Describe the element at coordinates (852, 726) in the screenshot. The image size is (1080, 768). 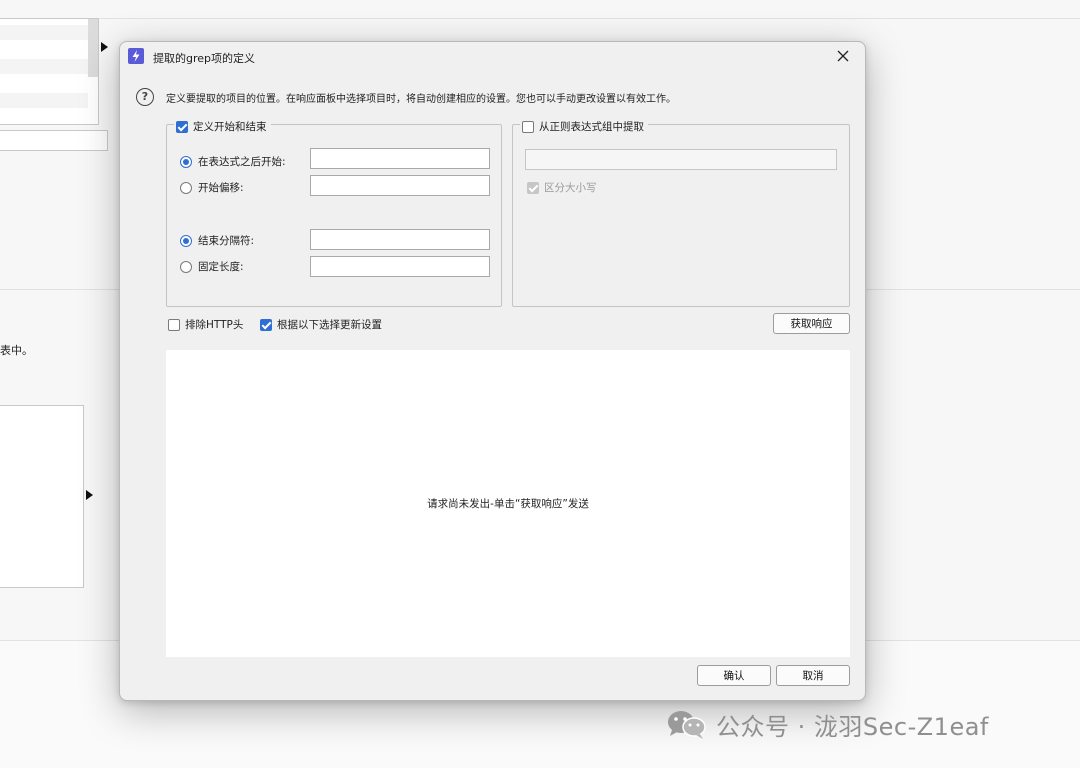
I see `watermark-text: 公众号 · 泷羽Sec-Z1eaf` at that location.